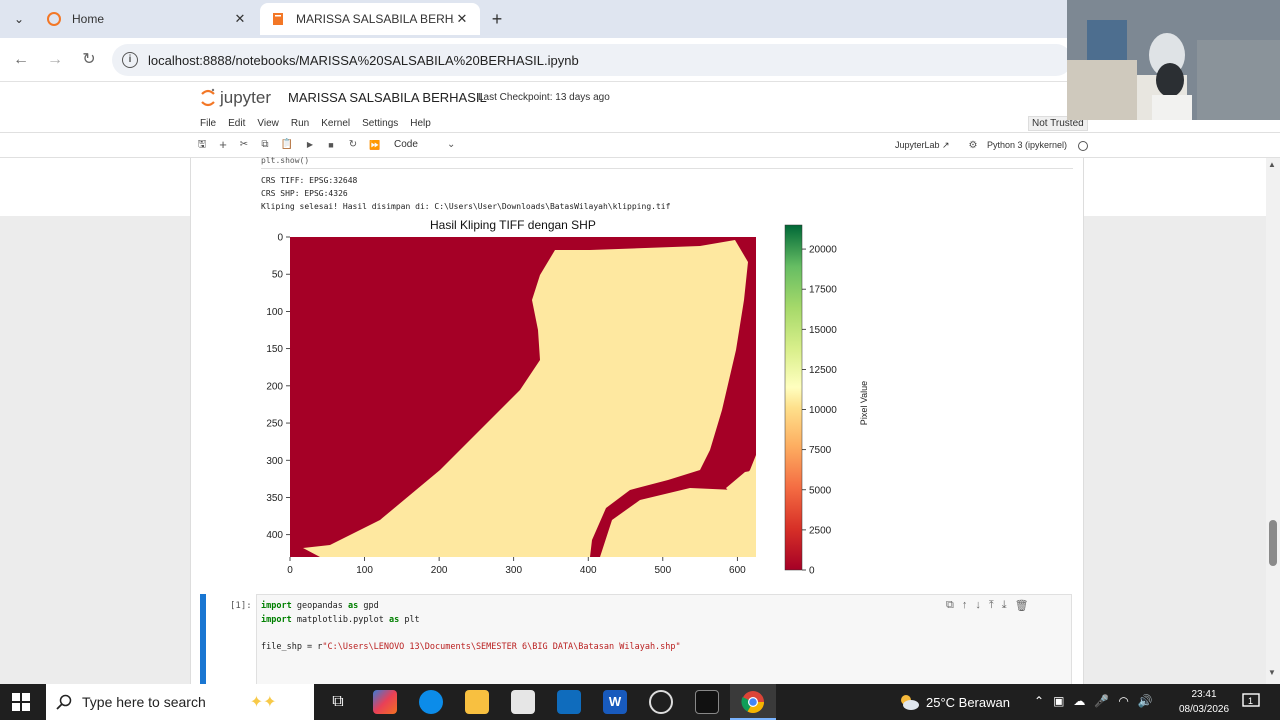 The image size is (1280, 720). What do you see at coordinates (144, 702) in the screenshot?
I see `search-placeholder: Type here to search` at bounding box center [144, 702].